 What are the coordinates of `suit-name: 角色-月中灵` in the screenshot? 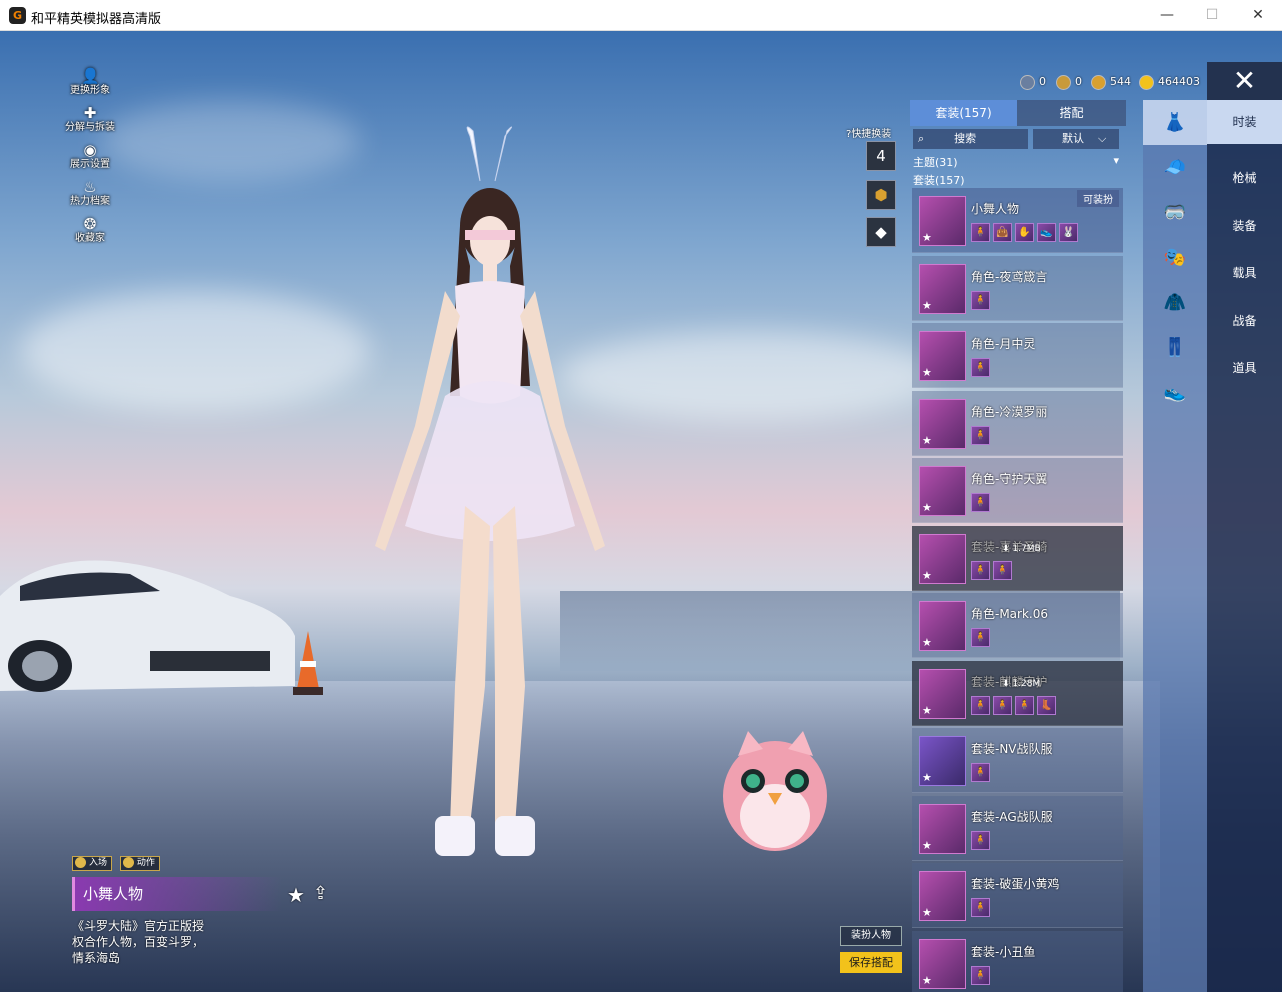 It's located at (1003, 344).